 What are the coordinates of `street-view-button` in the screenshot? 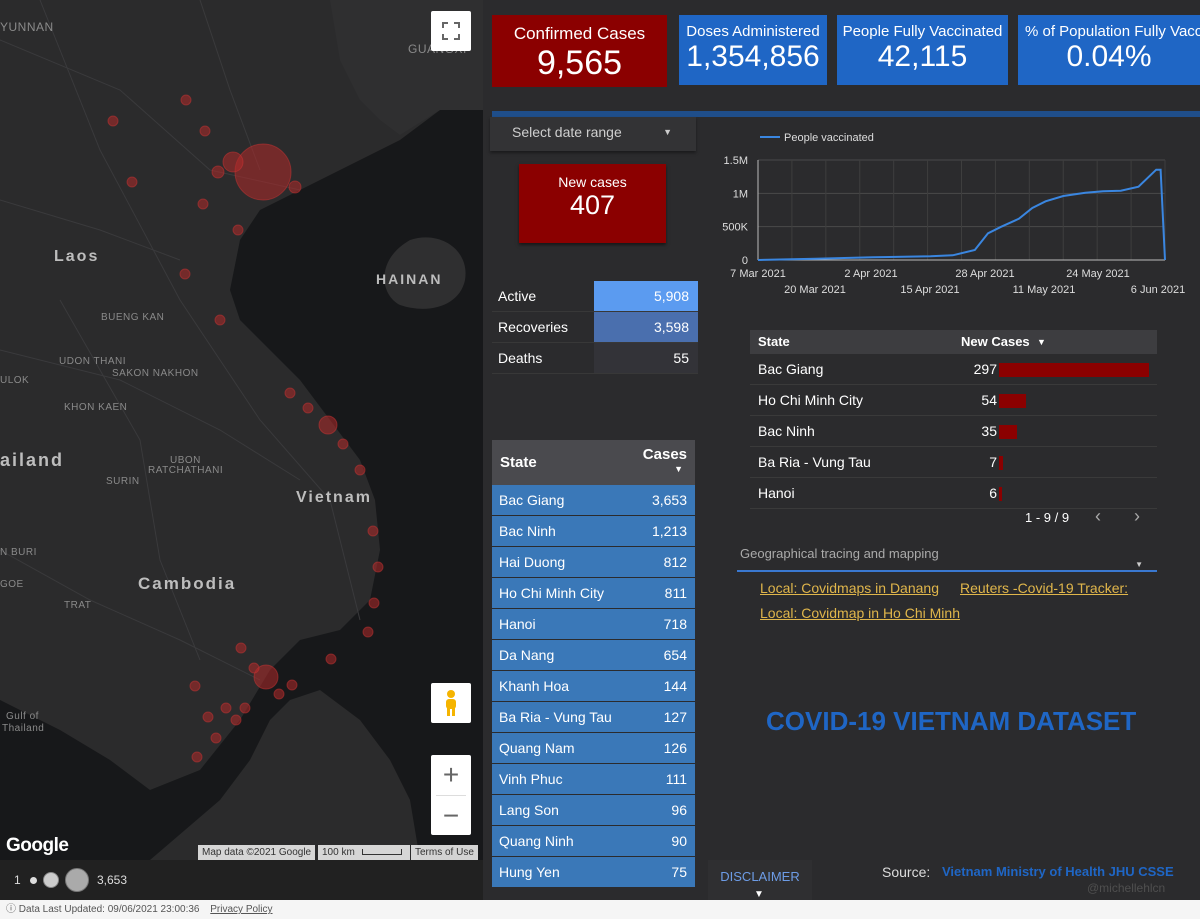 It's located at (451, 703).